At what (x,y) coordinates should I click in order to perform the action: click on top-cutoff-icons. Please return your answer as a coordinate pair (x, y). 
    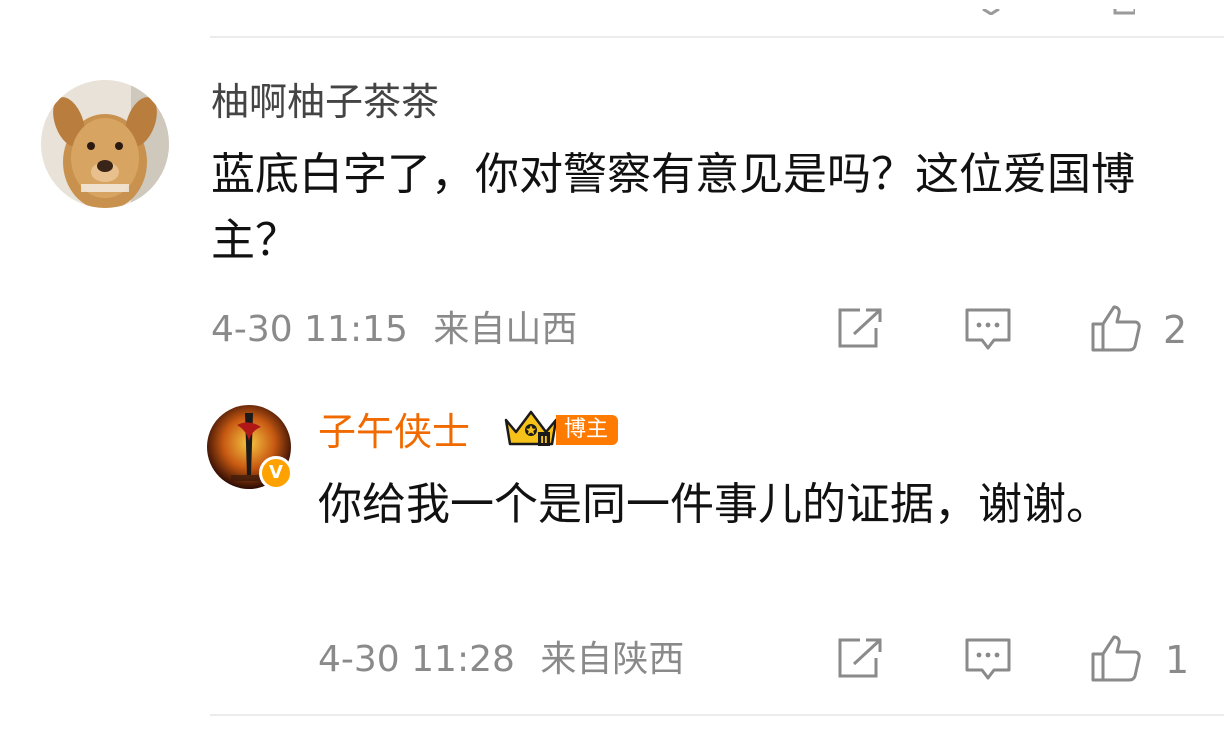
    Looking at the image, I should click on (1056, 8).